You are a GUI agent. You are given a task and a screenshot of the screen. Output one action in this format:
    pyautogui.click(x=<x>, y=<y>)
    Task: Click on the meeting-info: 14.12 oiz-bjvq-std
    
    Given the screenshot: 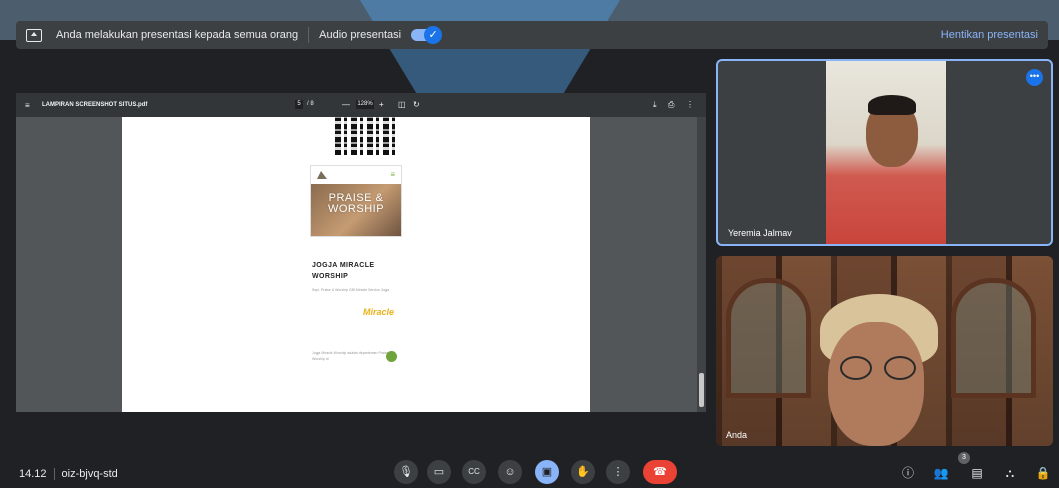 What is the action you would take?
    pyautogui.click(x=68, y=474)
    